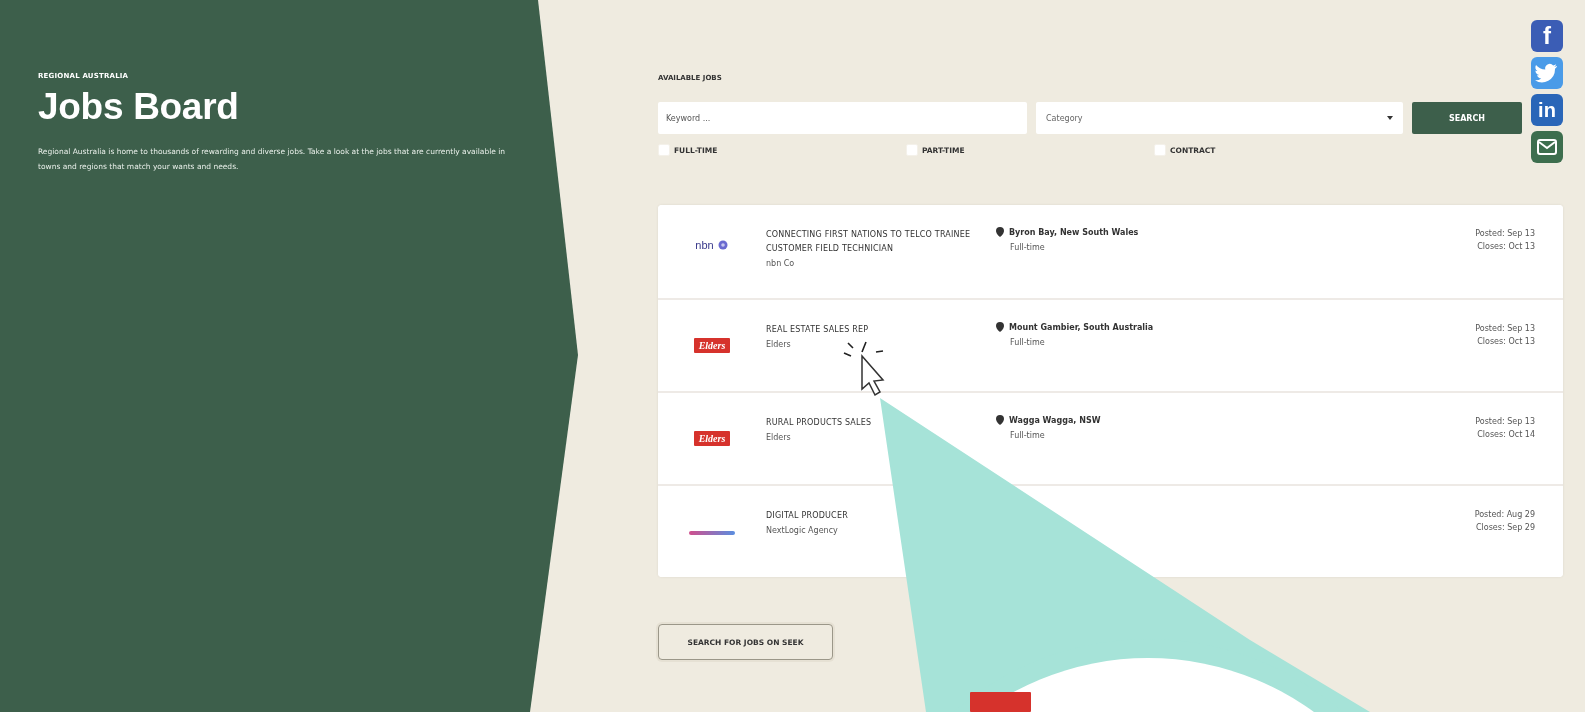 The image size is (1585, 712). Describe the element at coordinates (139, 107) in the screenshot. I see `page-title: Jobs Board` at that location.